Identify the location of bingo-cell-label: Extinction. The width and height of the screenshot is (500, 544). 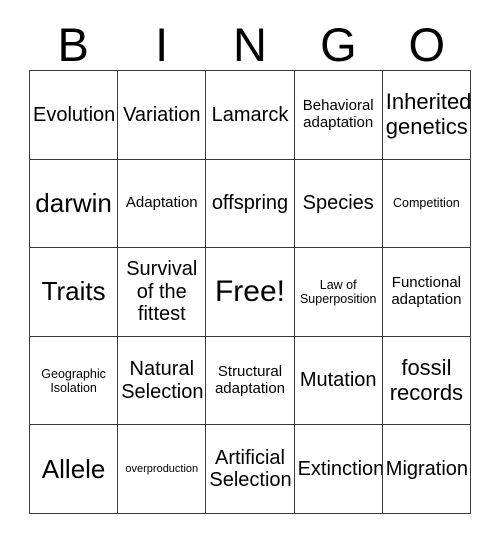
(340, 468).